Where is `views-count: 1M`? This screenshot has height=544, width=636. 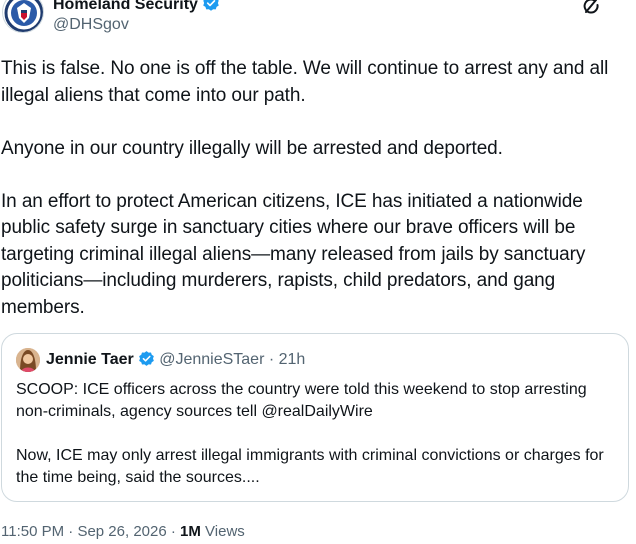 views-count: 1M is located at coordinates (190, 531).